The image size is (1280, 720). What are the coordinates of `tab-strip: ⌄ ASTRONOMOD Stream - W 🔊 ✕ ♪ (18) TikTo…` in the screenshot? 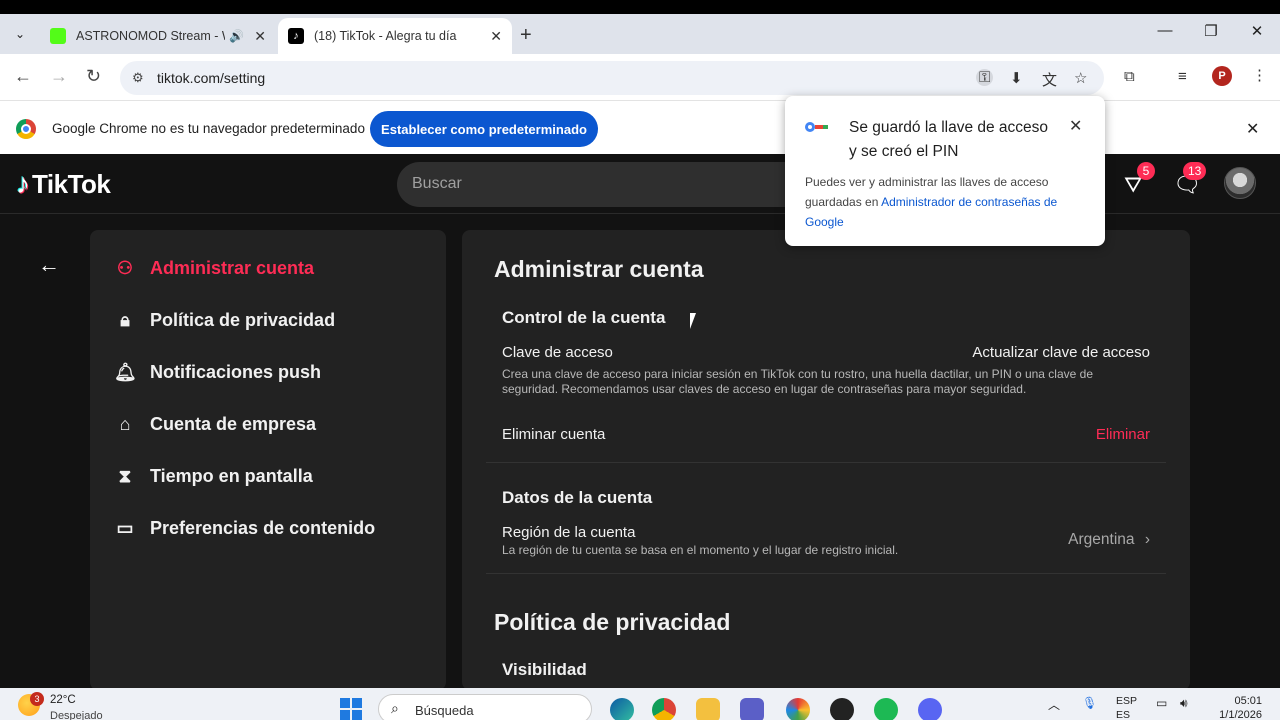 It's located at (640, 34).